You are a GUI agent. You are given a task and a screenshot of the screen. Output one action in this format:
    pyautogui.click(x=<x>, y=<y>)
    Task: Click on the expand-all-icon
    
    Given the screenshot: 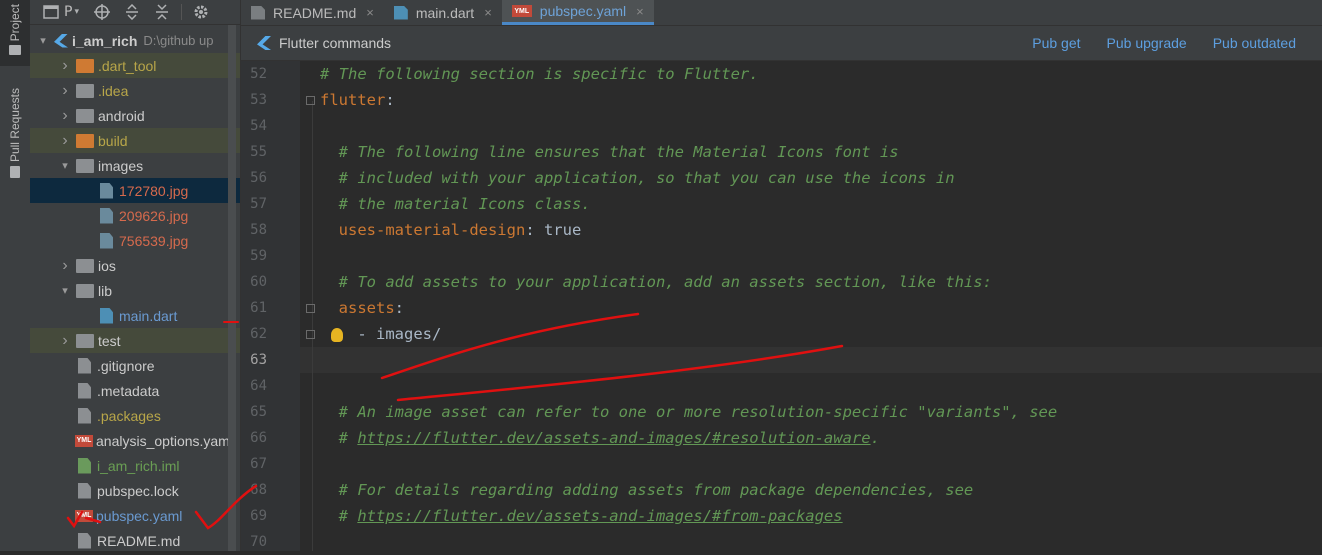 What is the action you would take?
    pyautogui.click(x=132, y=12)
    